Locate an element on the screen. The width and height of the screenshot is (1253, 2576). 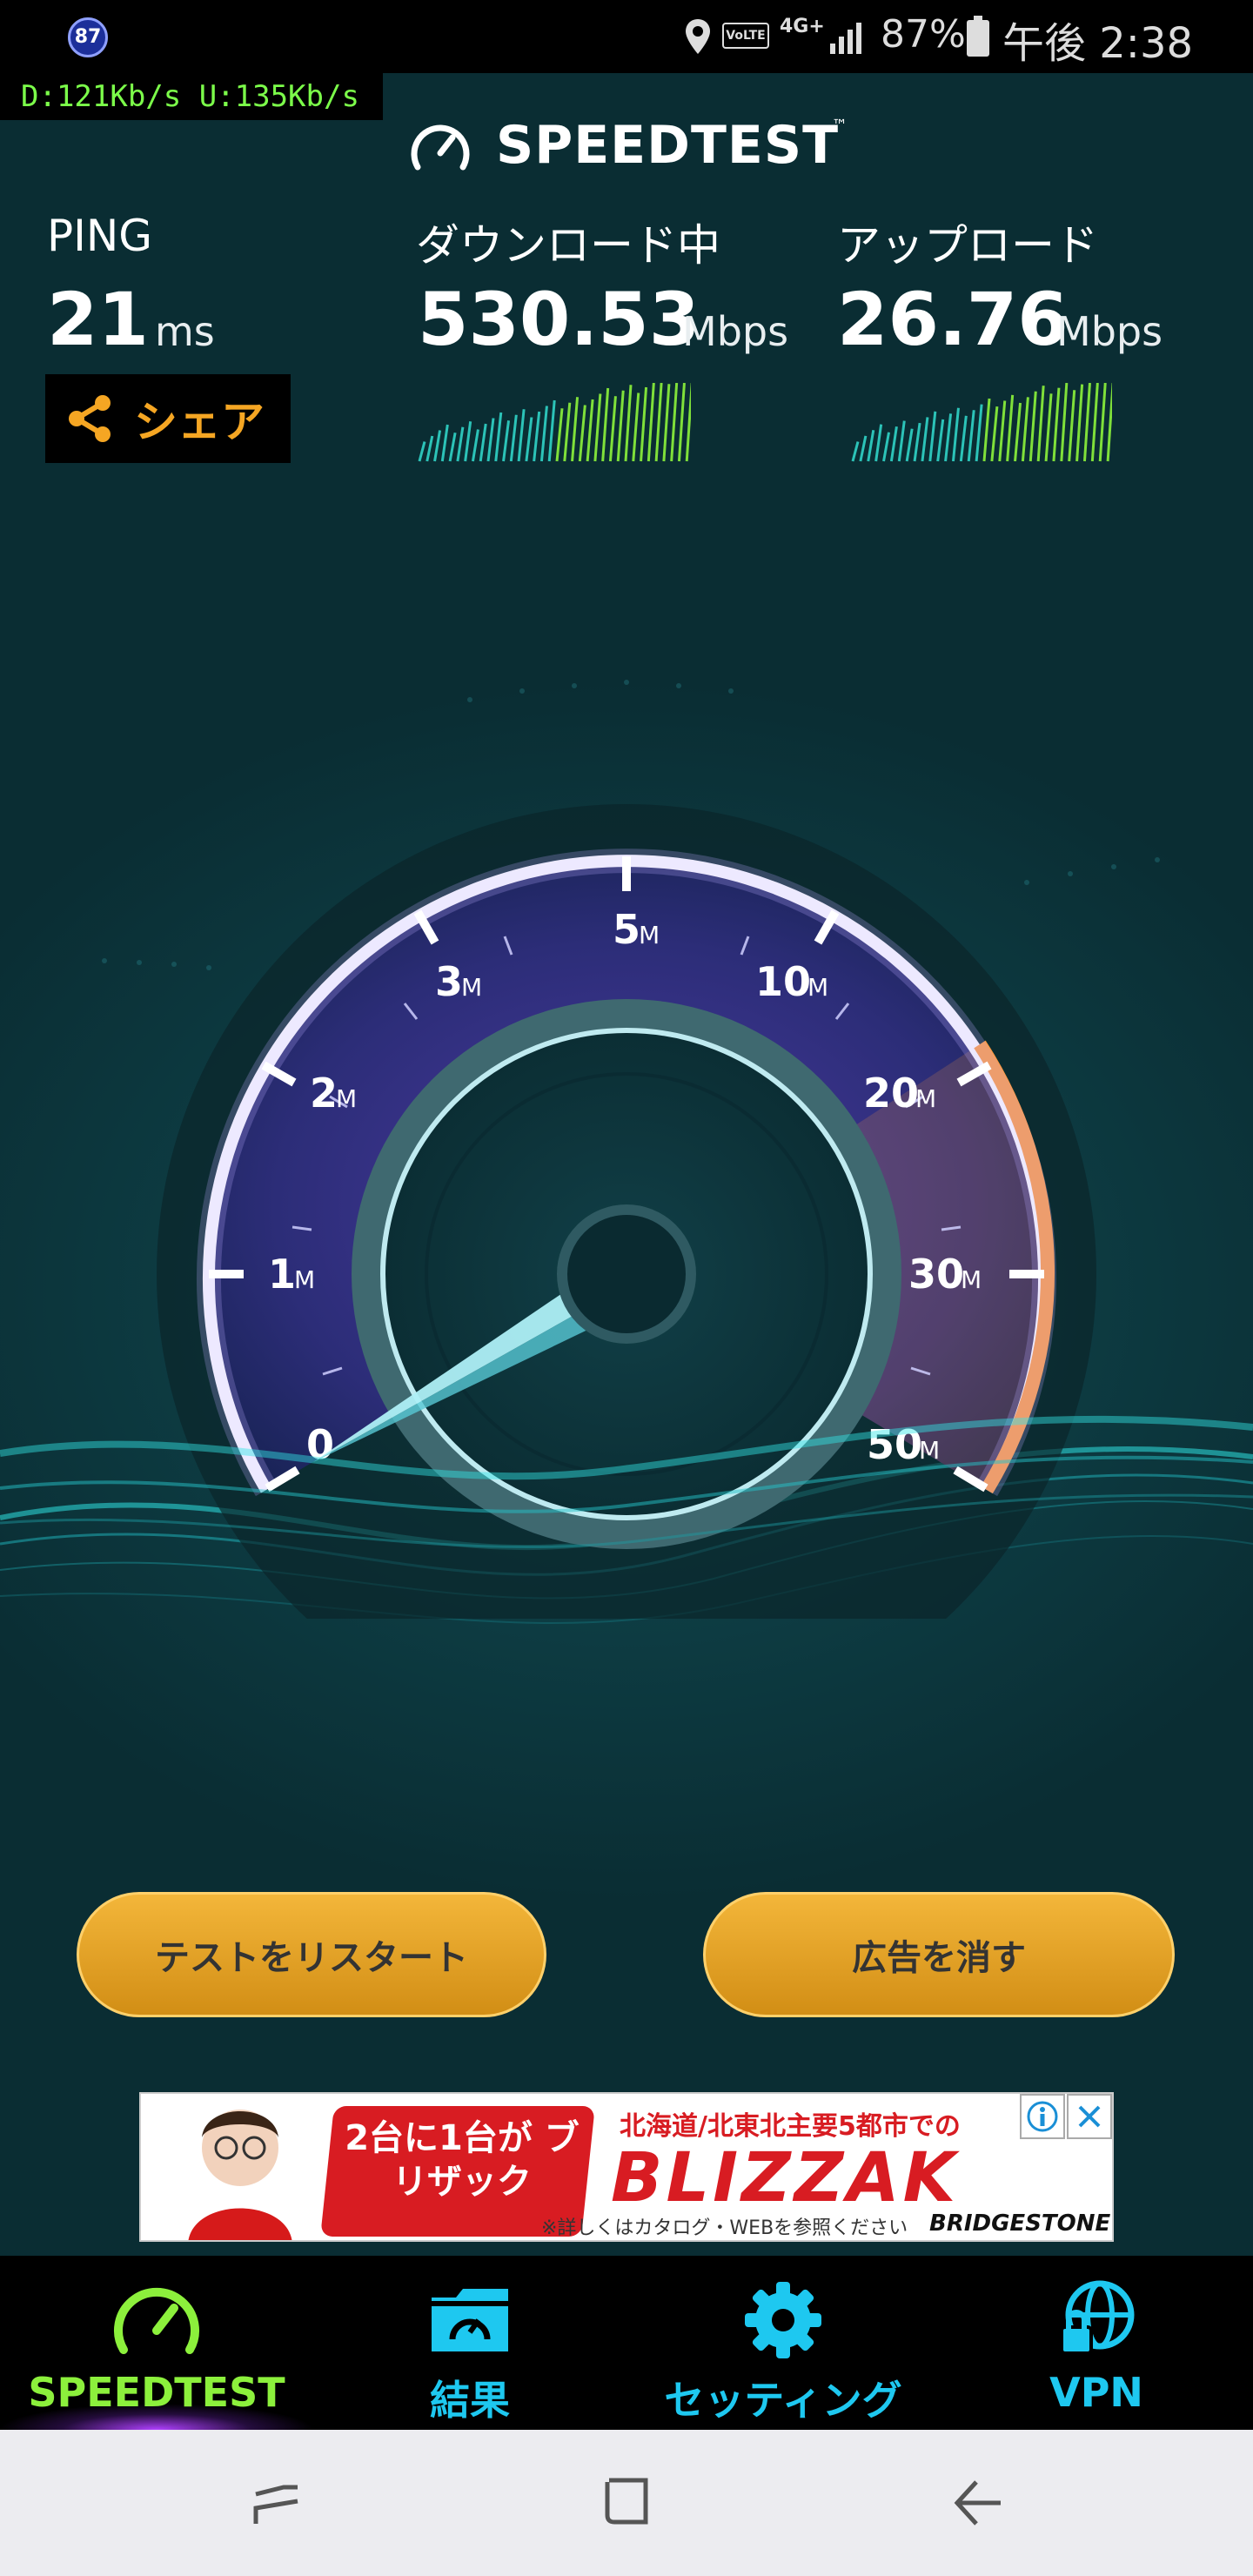
gauge-hub is located at coordinates (626, 1274).